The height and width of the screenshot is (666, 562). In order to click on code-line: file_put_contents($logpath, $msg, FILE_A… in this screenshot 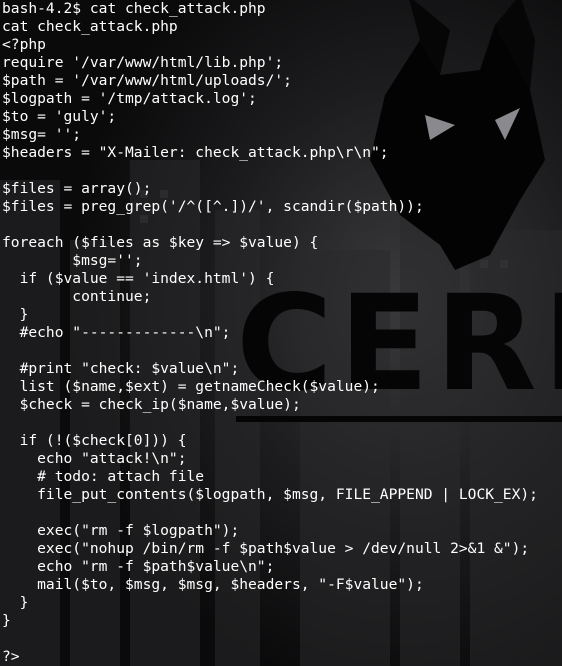, I will do `click(270, 494)`.